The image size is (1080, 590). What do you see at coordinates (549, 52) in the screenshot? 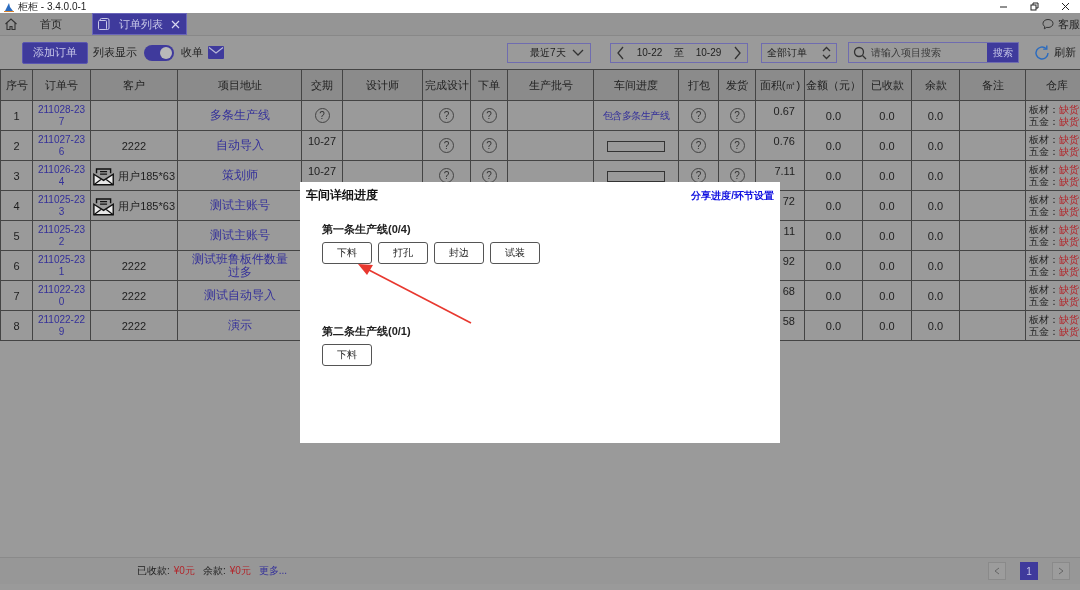
I see `date-range-dropdown: 最近7天` at bounding box center [549, 52].